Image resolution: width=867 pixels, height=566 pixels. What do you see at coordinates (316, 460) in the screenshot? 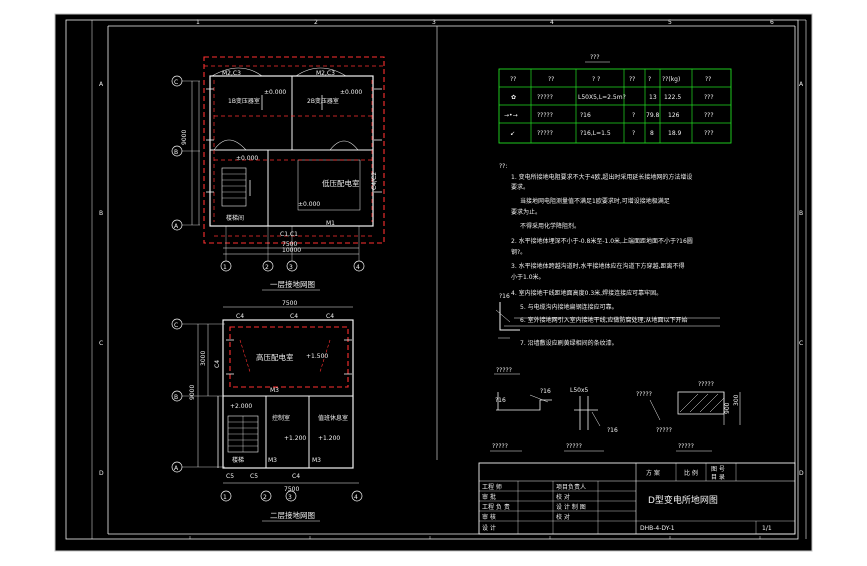
I see `door-m3-3: M3` at bounding box center [316, 460].